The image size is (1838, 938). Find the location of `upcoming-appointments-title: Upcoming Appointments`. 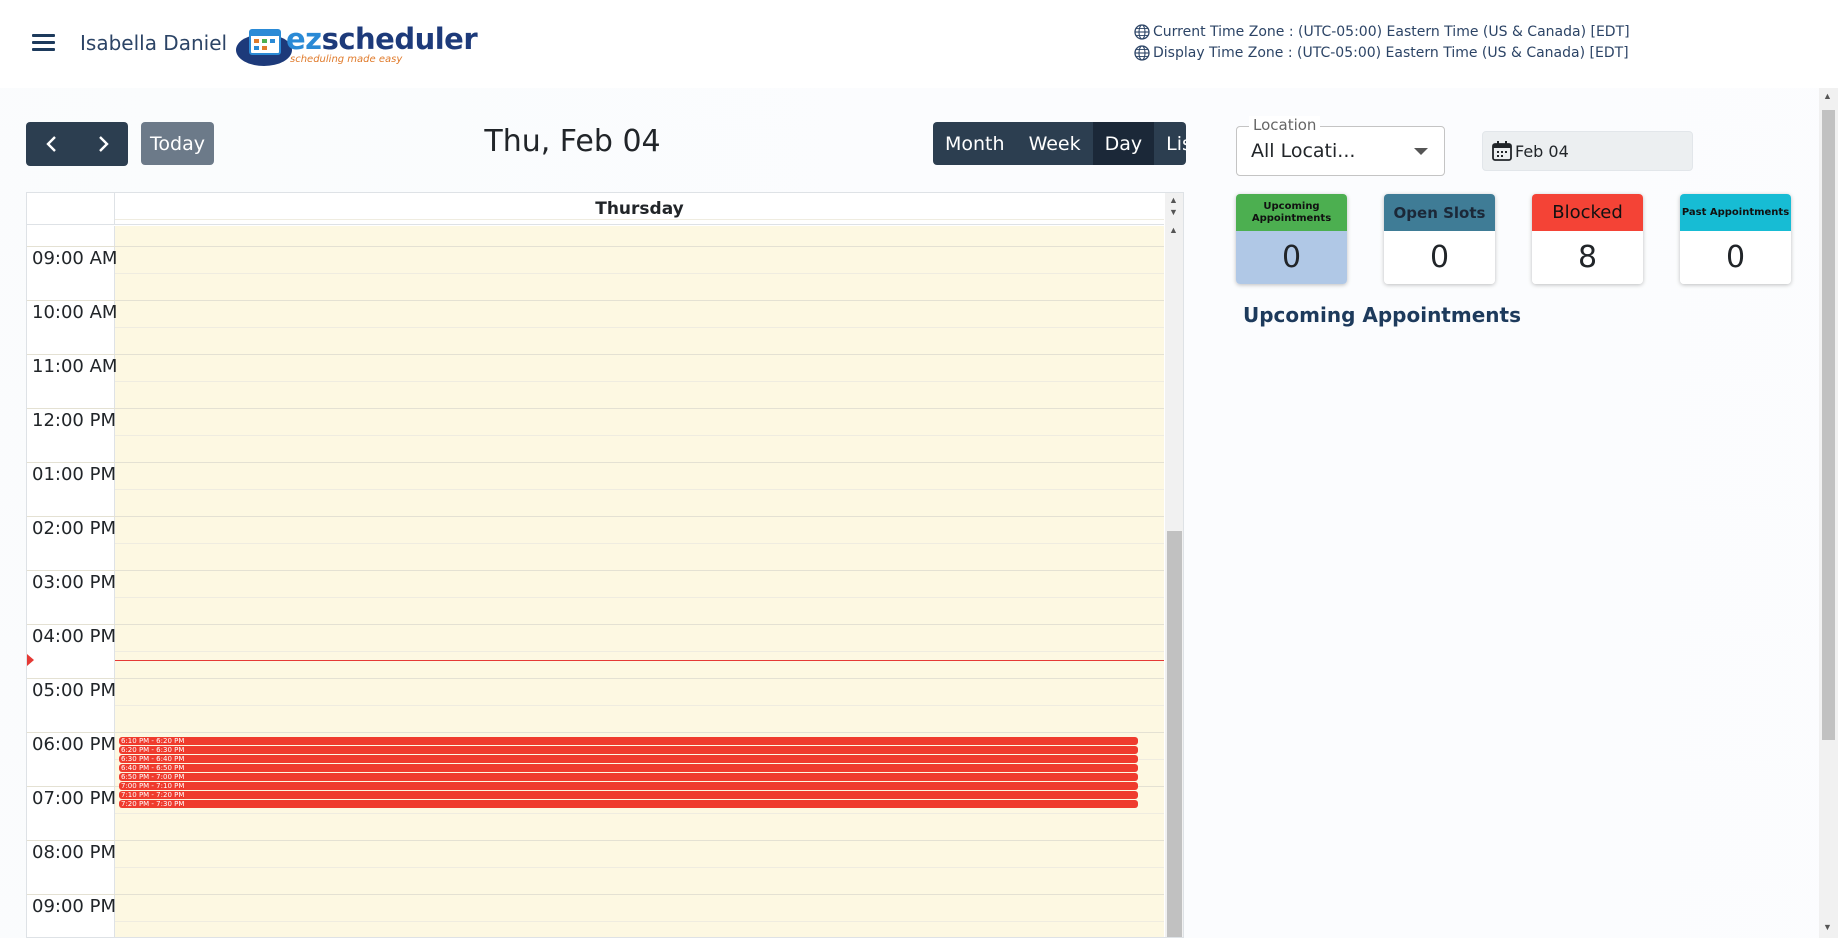

upcoming-appointments-title: Upcoming Appointments is located at coordinates (1382, 315).